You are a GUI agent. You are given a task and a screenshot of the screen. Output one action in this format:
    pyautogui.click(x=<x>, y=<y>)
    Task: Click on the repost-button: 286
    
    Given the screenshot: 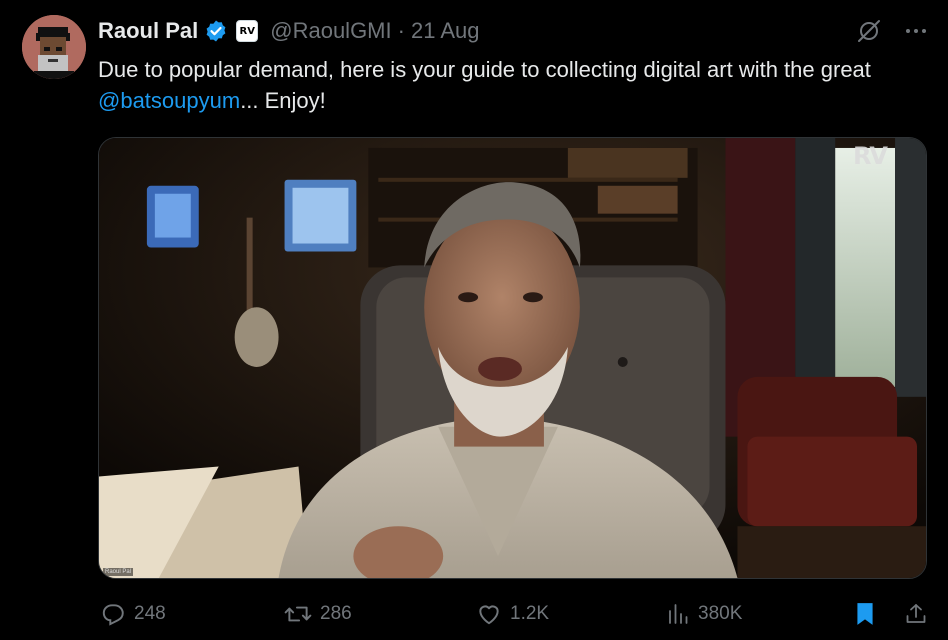 What is the action you would take?
    pyautogui.click(x=318, y=614)
    